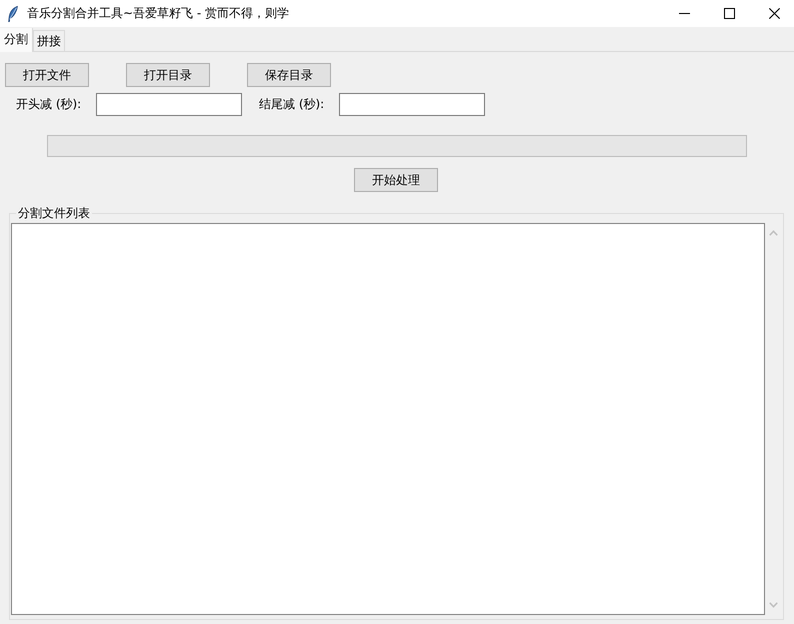  Describe the element at coordinates (729, 13) in the screenshot. I see `maximize-icon` at that location.